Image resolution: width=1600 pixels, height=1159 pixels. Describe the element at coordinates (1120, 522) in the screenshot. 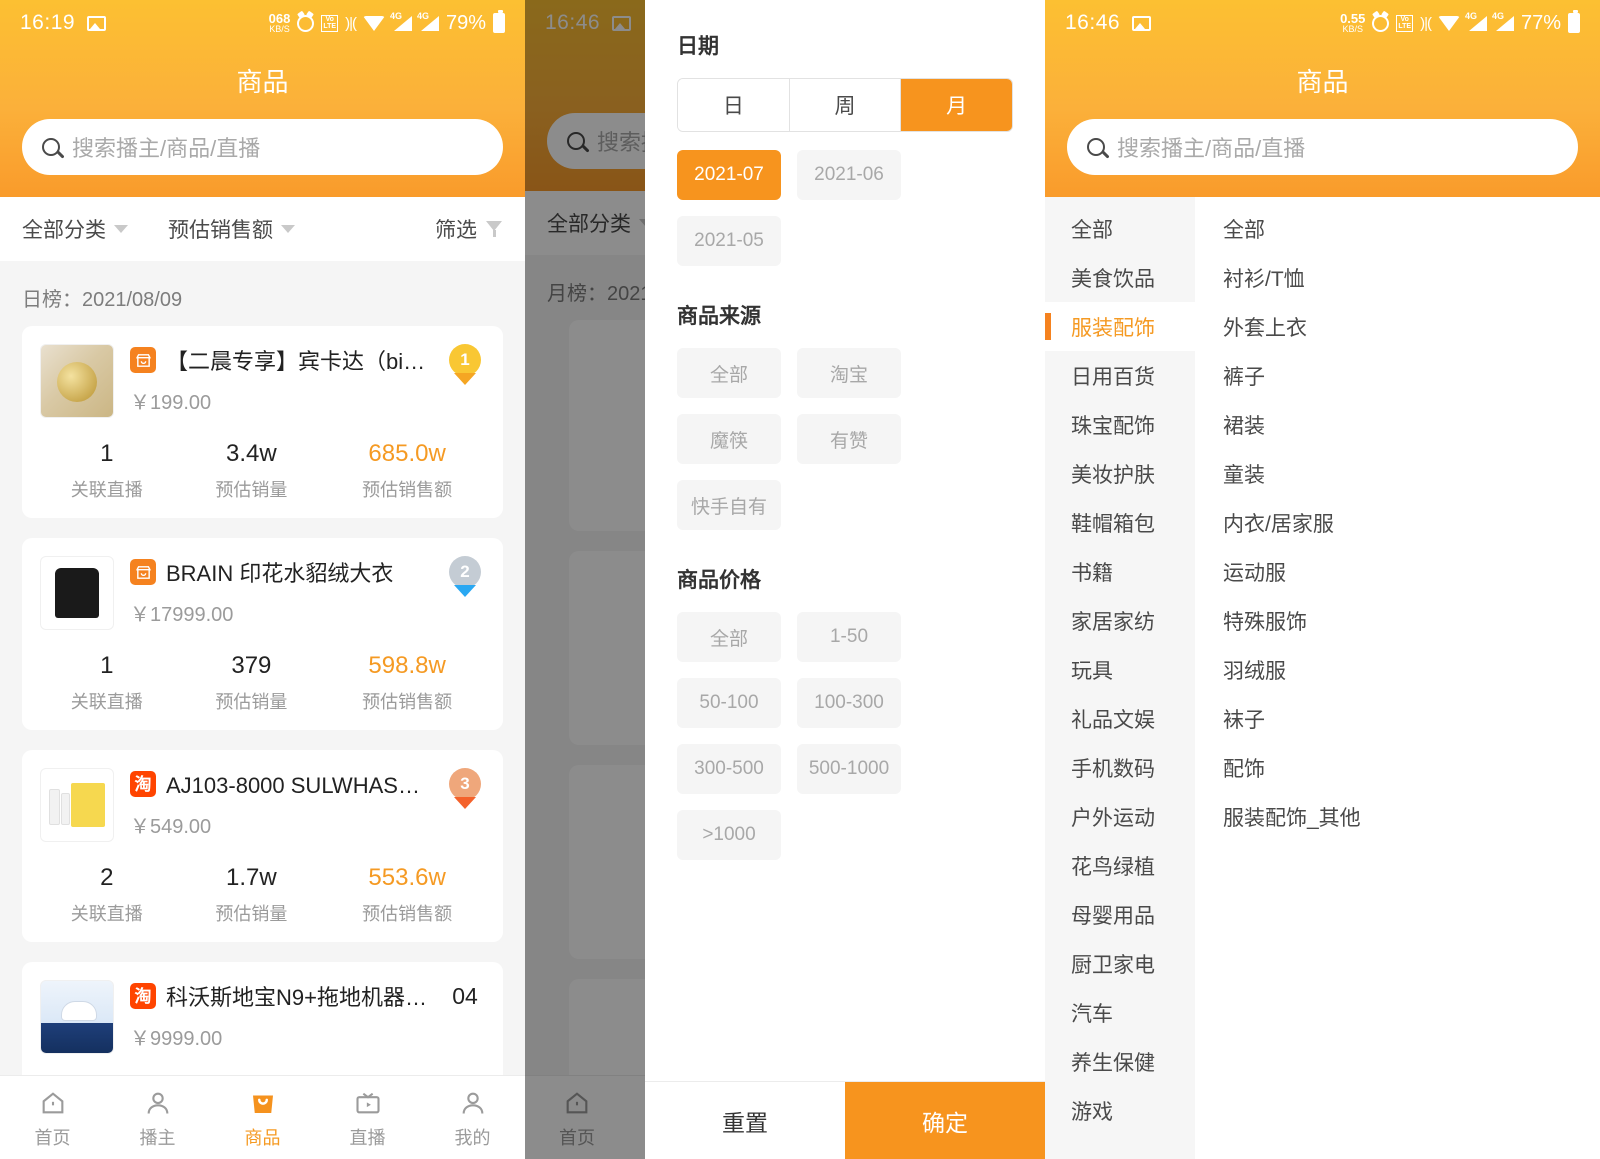

I see `category-item-6: 鞋帽箱包` at that location.